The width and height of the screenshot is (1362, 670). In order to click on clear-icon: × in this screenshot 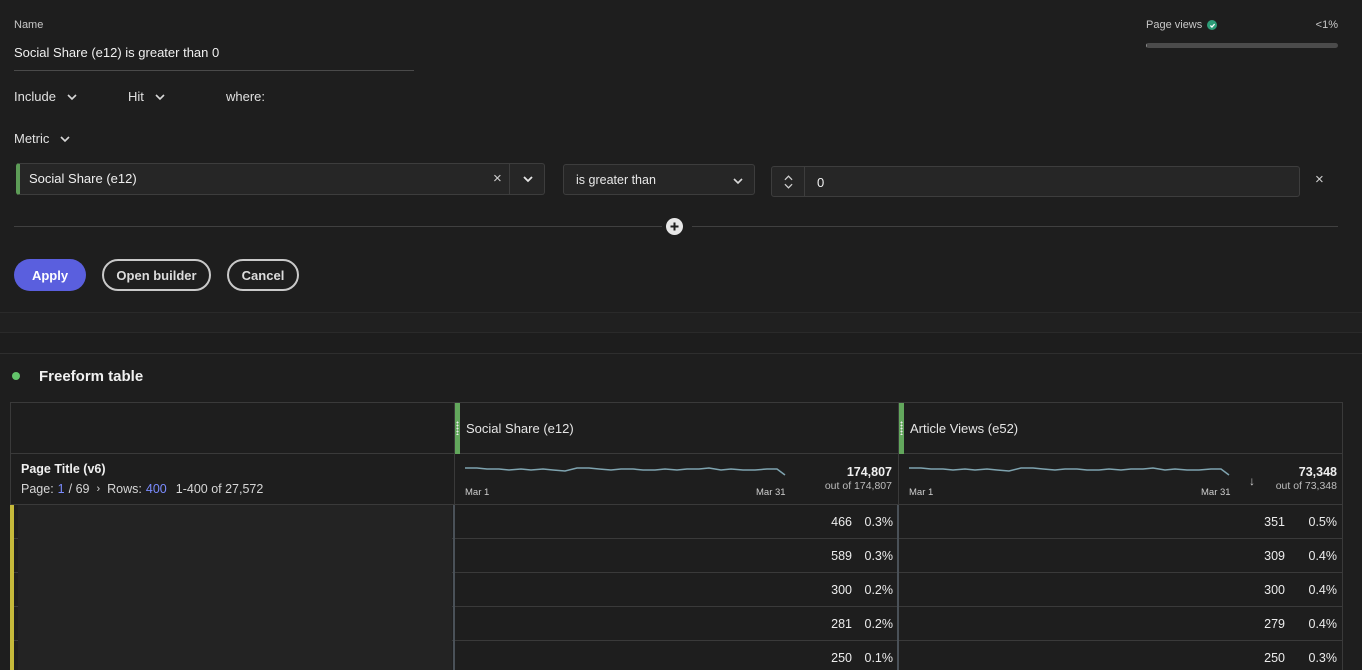, I will do `click(497, 178)`.